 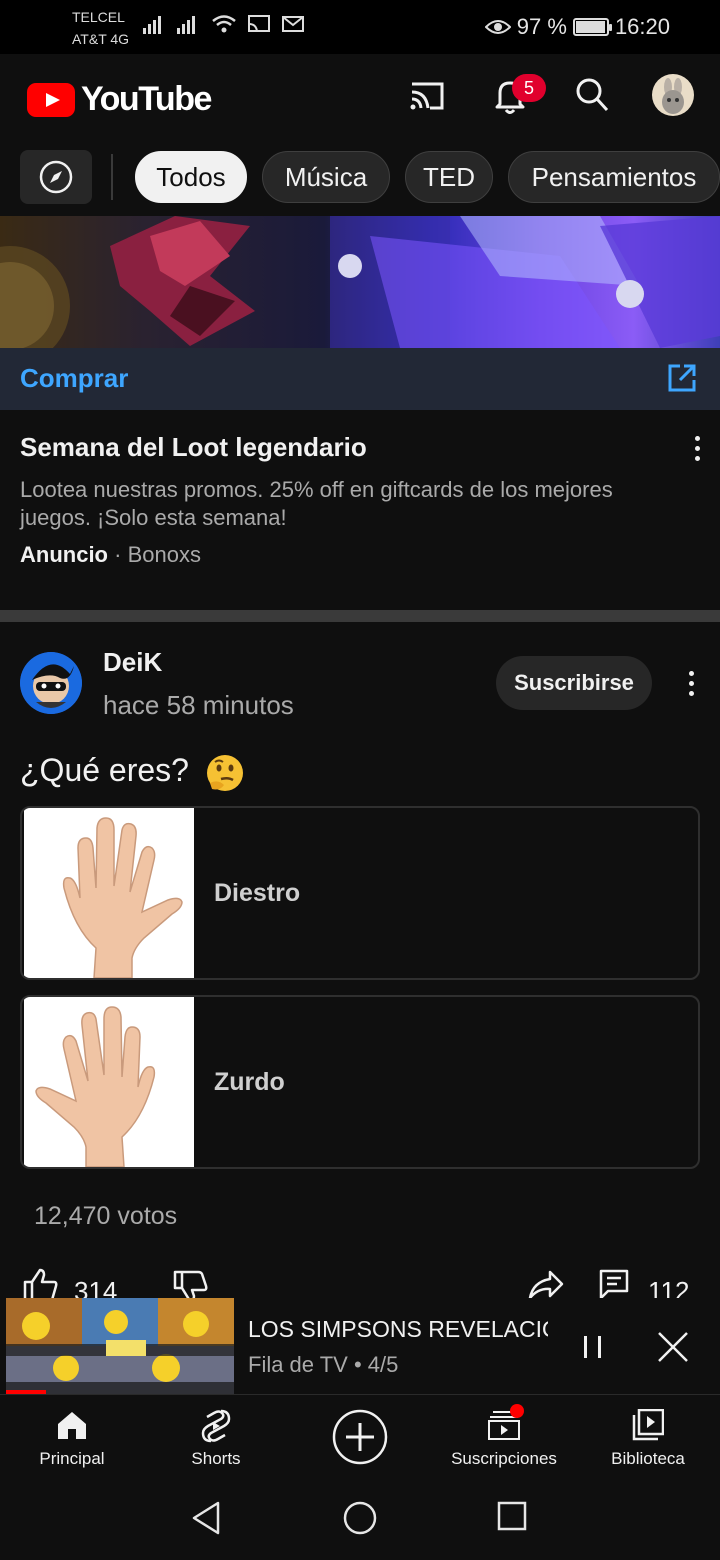 I want to click on back-icon, so click(x=206, y=1518).